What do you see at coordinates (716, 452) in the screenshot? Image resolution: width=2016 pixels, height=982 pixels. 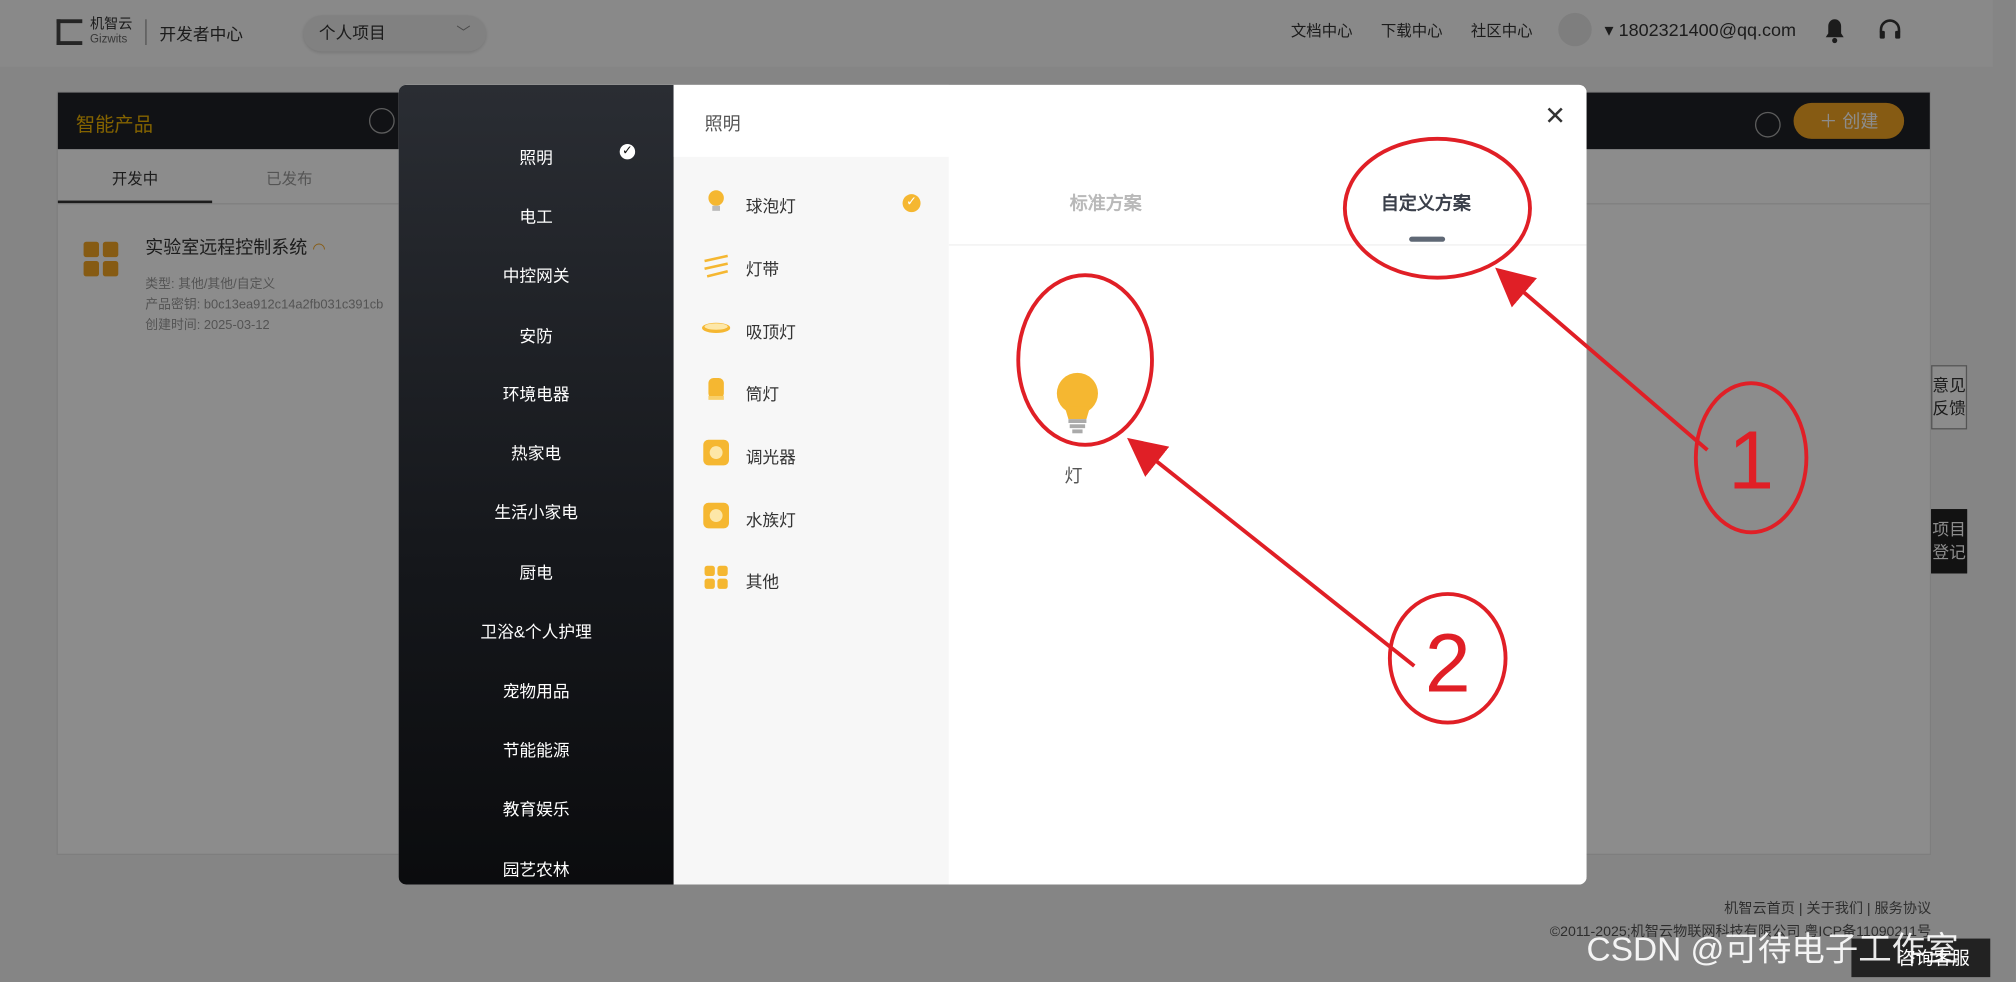 I see `dimmer-icon` at bounding box center [716, 452].